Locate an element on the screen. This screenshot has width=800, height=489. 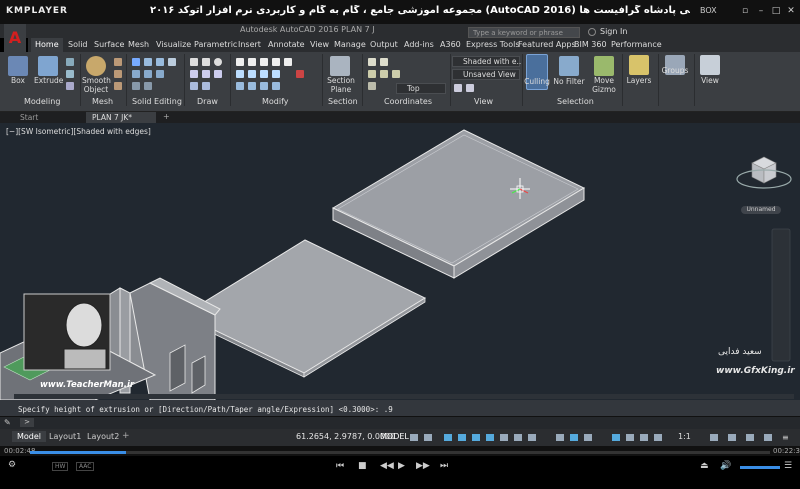
section-plane-button: Section Plane is located at coordinates (341, 85).